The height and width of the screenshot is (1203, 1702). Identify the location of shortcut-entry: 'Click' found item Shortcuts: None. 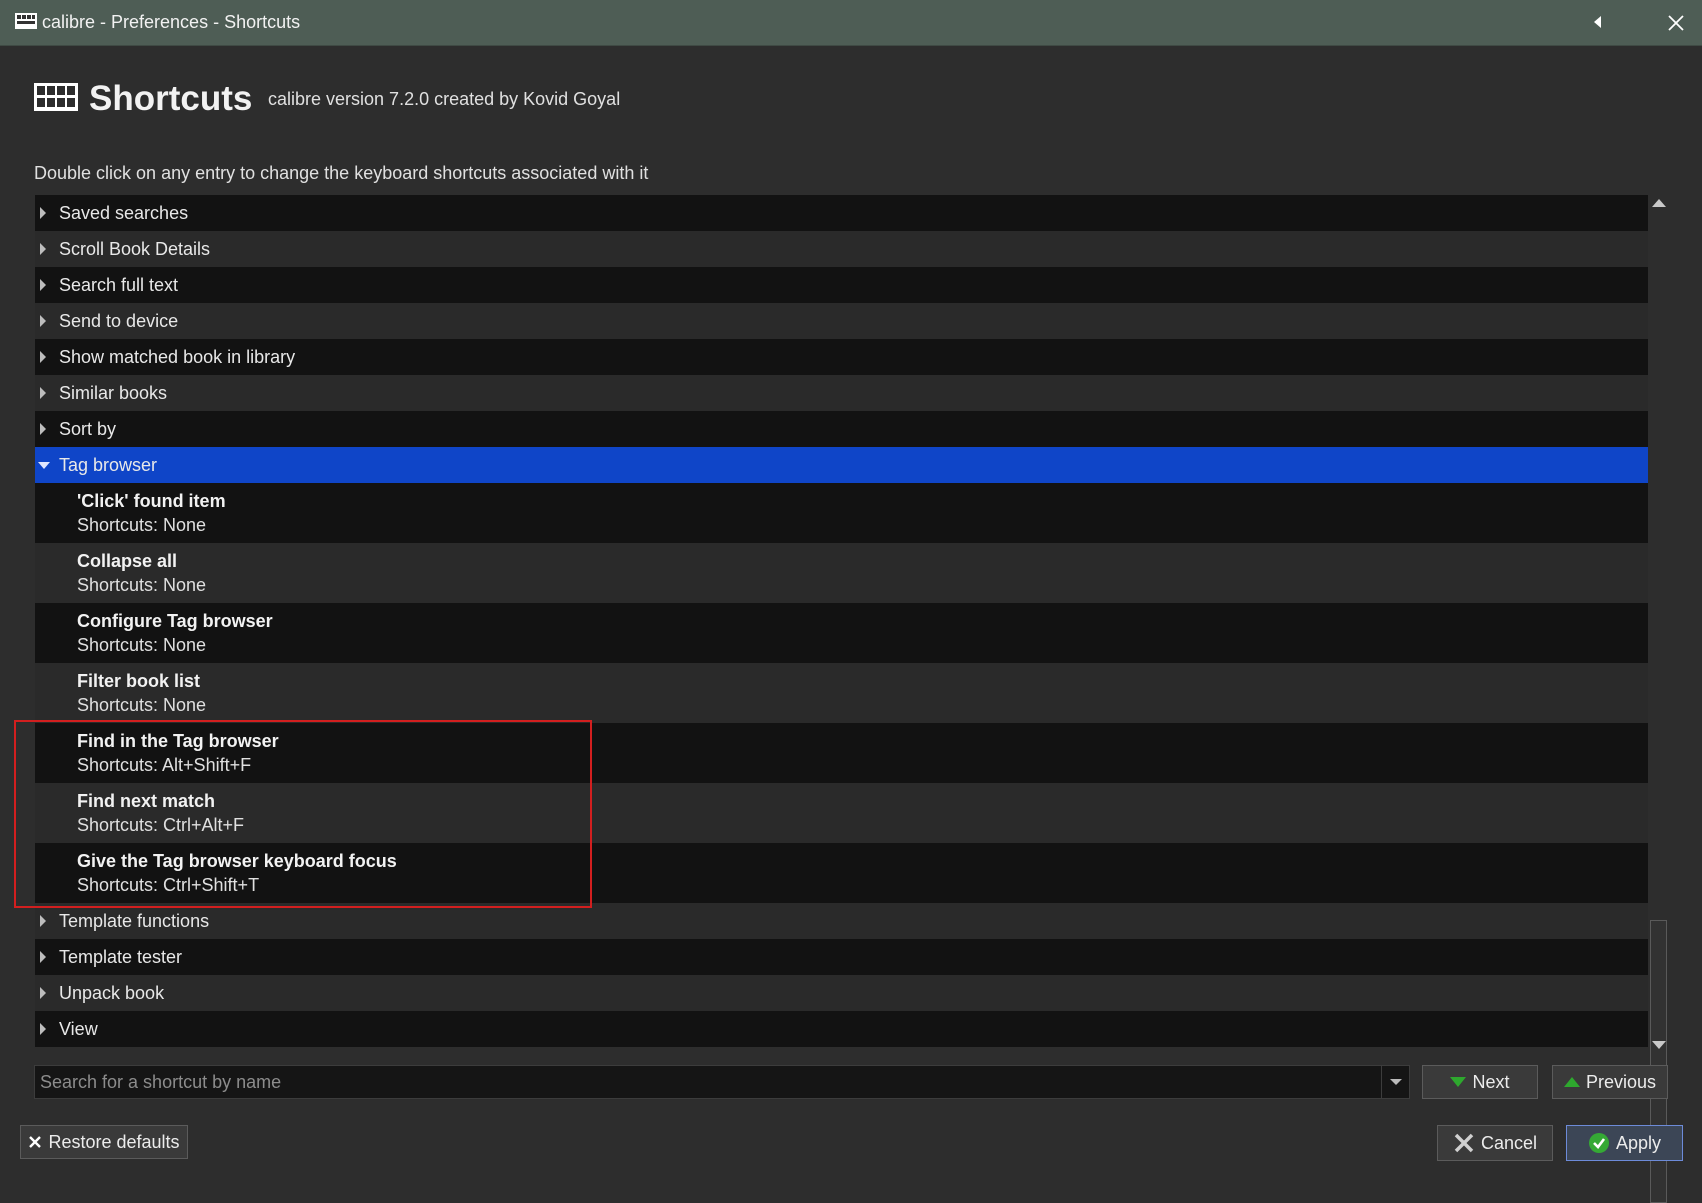
(841, 513).